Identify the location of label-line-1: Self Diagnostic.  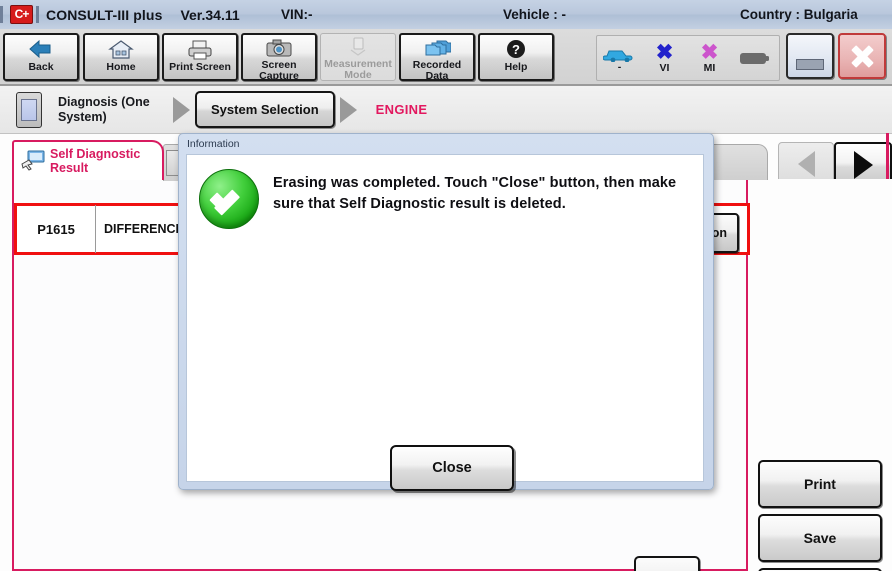
(95, 154).